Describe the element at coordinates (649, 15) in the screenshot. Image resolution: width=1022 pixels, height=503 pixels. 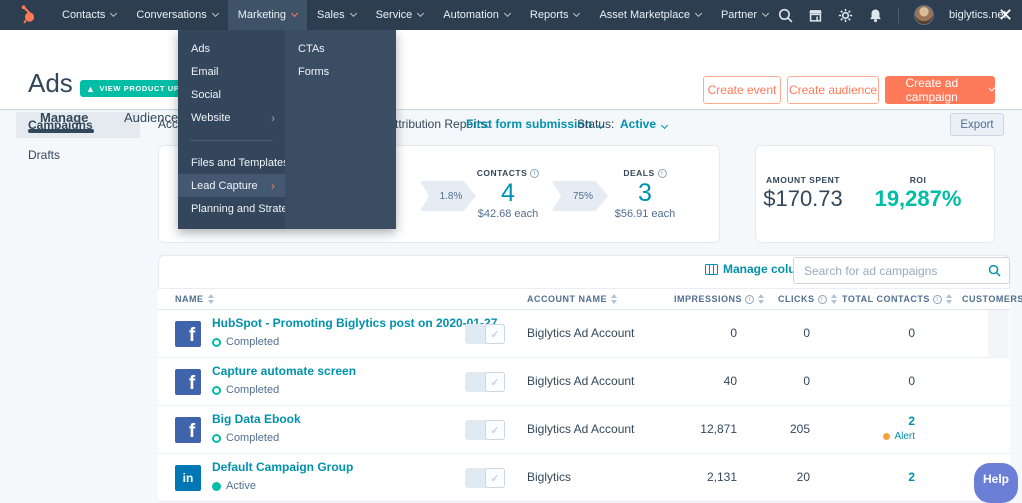
I see `nav-asset-marketplace: Asset Marketplace` at that location.